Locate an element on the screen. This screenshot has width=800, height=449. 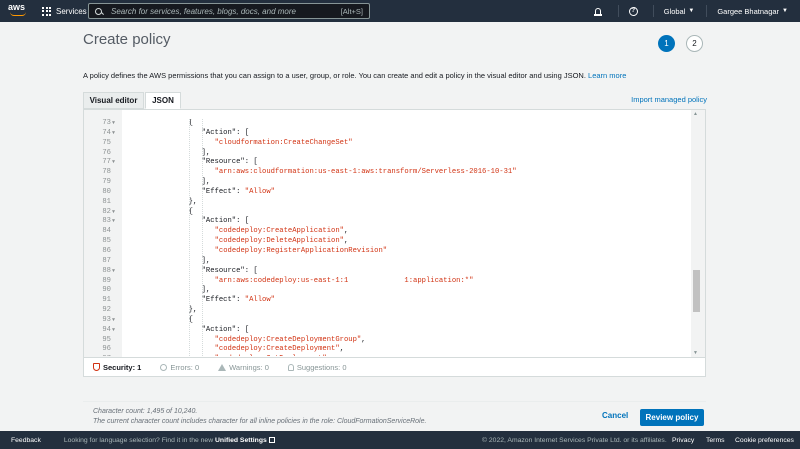
code-line: 76], is located at coordinates (384, 154).